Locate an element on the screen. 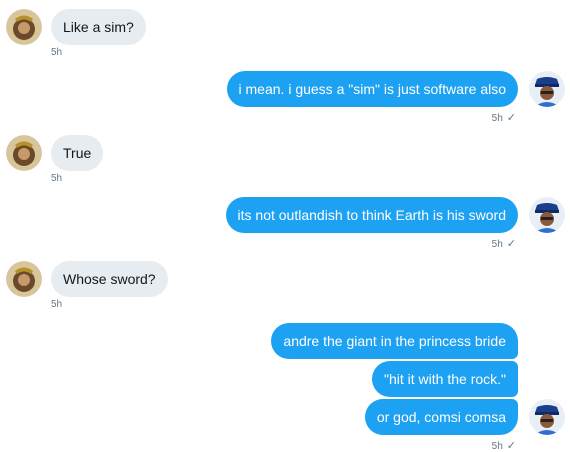 The width and height of the screenshot is (570, 452). message-bubble-incoming: Like a sim? is located at coordinates (98, 27).